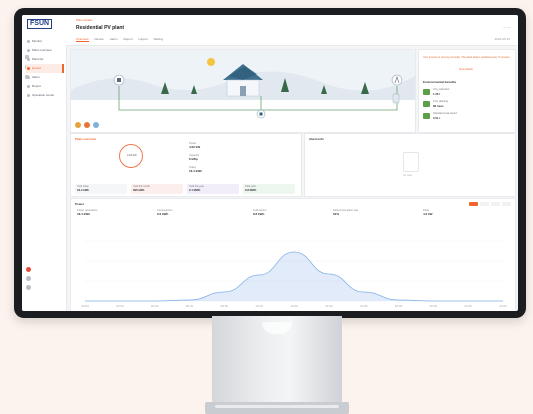  What do you see at coordinates (128, 39) in the screenshot?
I see `tab-item: Report` at bounding box center [128, 39].